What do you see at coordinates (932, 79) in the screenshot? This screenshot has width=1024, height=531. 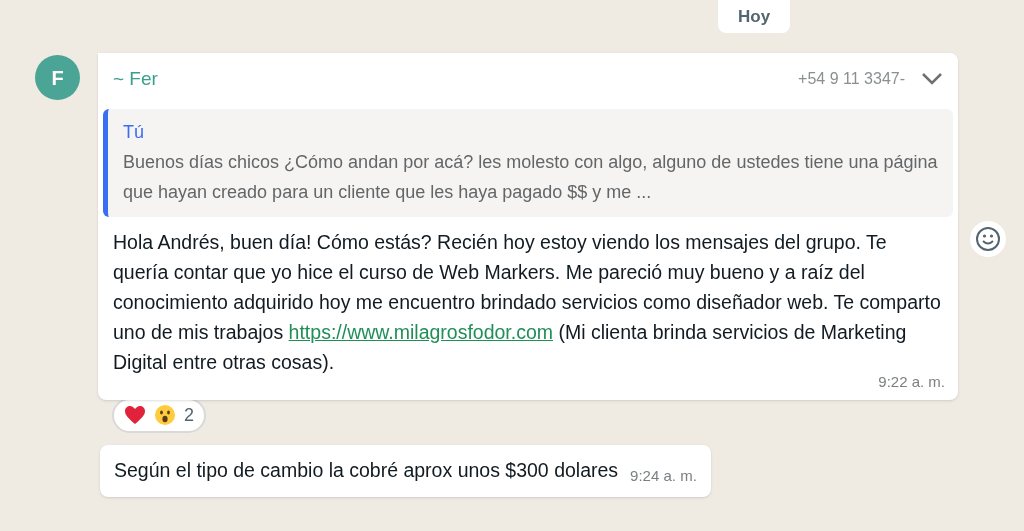 I see `chevron-down-icon` at bounding box center [932, 79].